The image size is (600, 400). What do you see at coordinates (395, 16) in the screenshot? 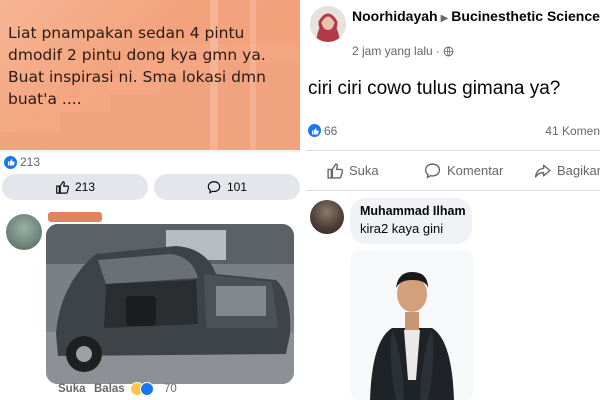
I see `author-name: Noorhidayah` at bounding box center [395, 16].